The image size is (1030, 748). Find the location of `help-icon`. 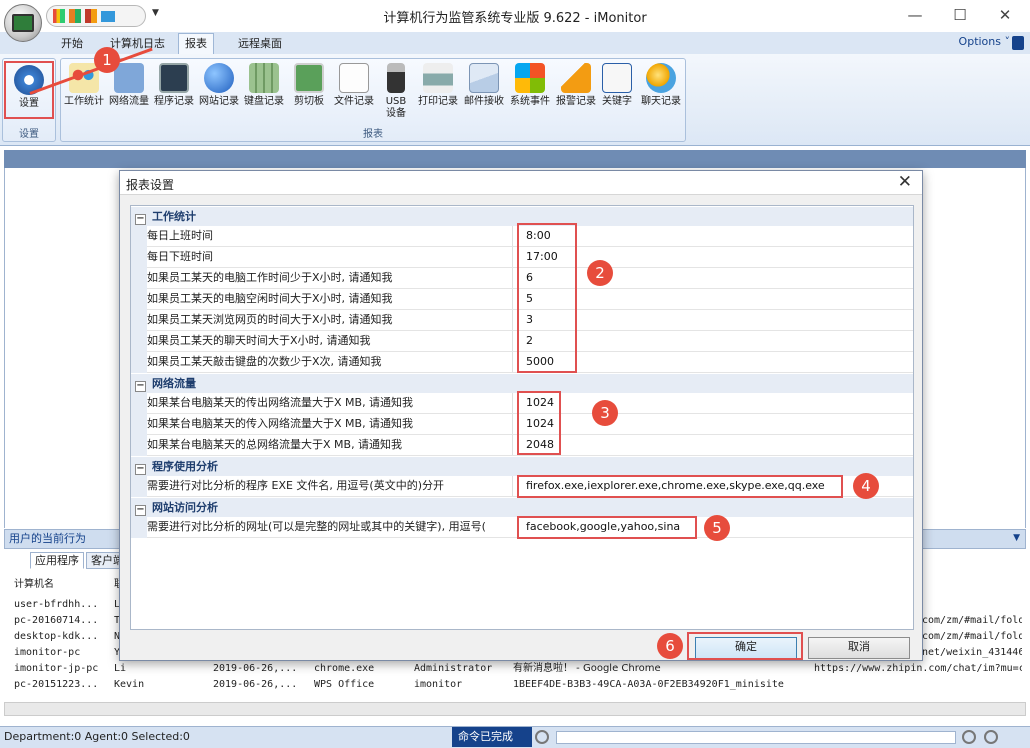

help-icon is located at coordinates (1018, 43).